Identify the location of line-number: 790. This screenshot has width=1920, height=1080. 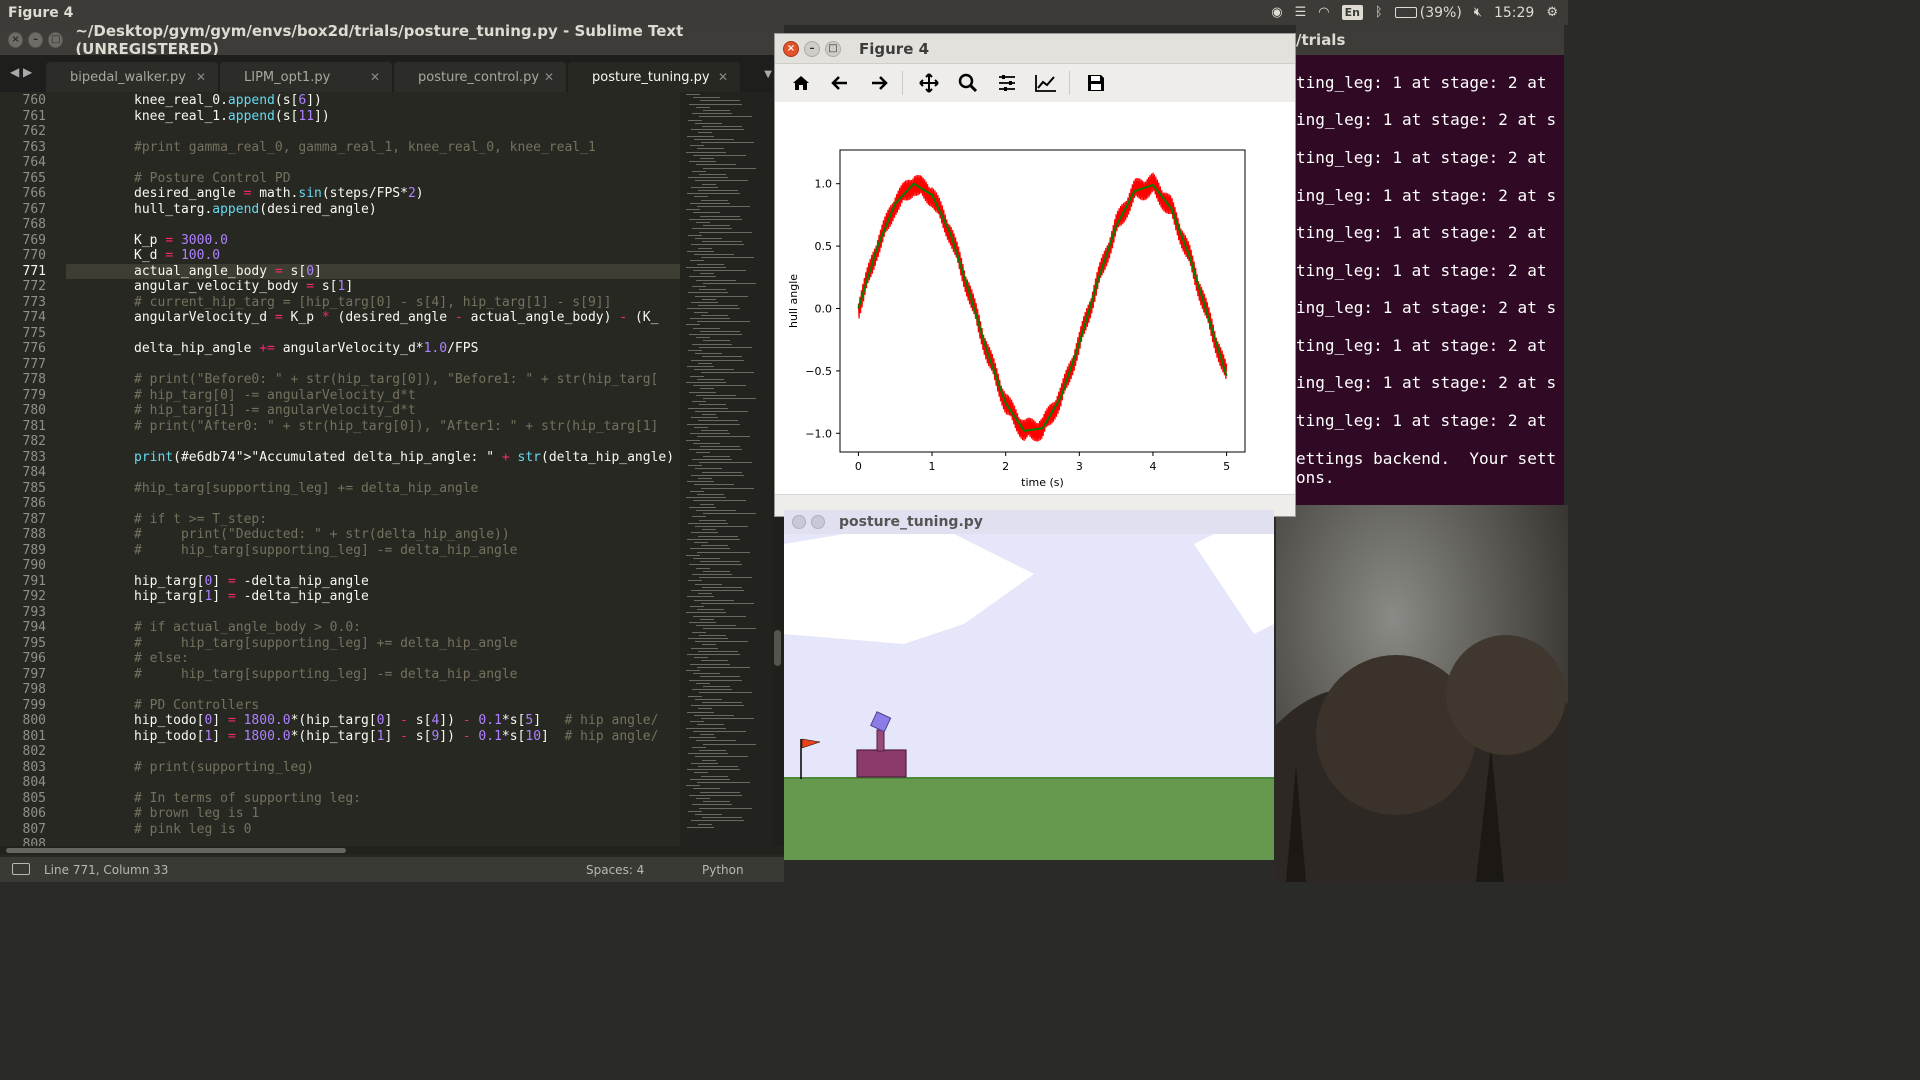
(34, 565).